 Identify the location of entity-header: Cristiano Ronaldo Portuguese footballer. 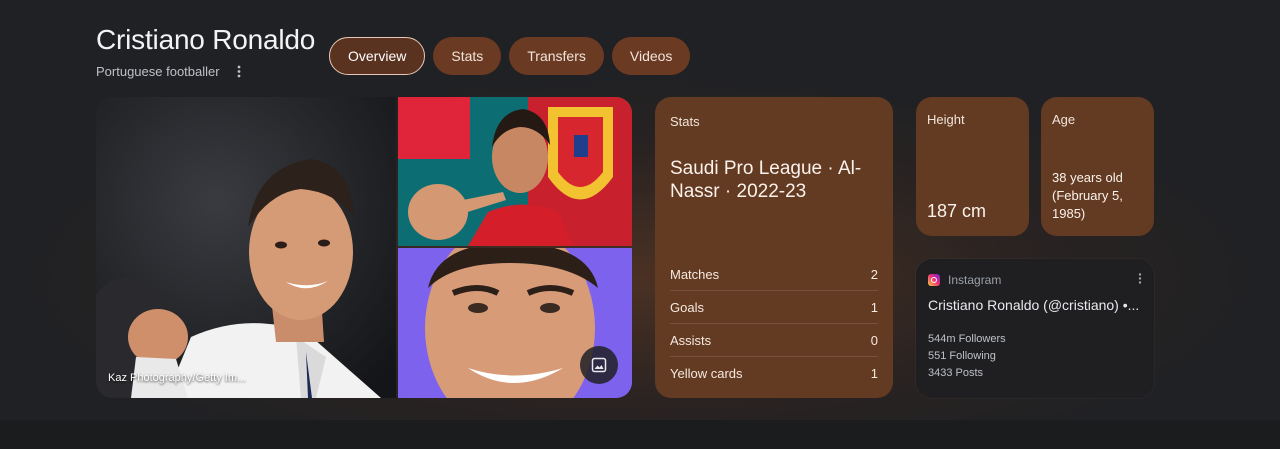
(205, 51).